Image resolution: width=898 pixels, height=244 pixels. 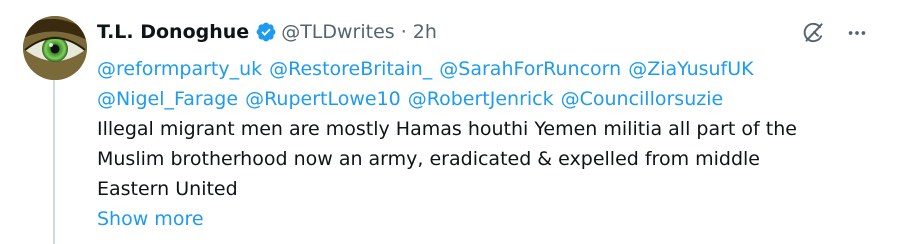 What do you see at coordinates (485, 32) in the screenshot?
I see `tweet-header: T.L. Donoghue @TLDwrites · 2h` at bounding box center [485, 32].